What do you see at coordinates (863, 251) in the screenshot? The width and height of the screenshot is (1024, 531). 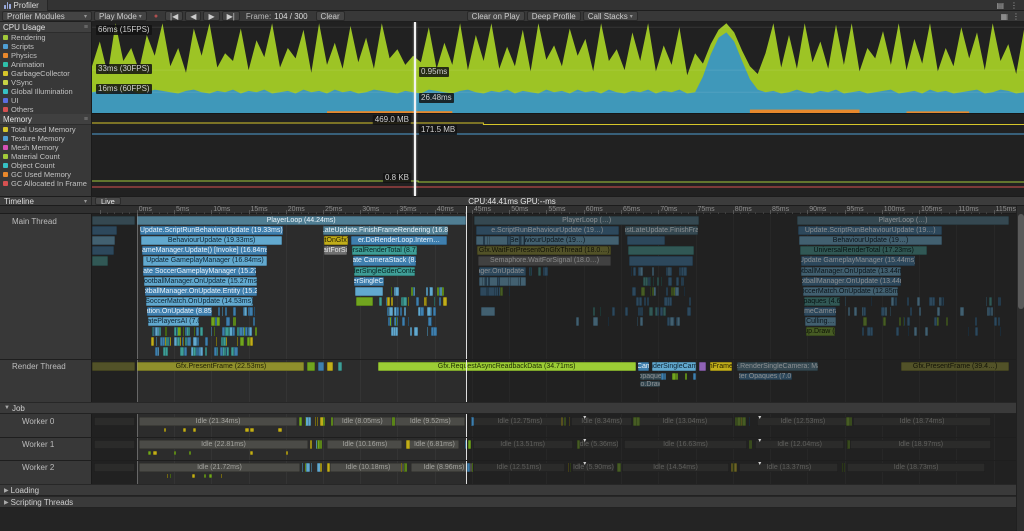 I see `timeline-block: UniversalRenderTotal (17.23ms)` at bounding box center [863, 251].